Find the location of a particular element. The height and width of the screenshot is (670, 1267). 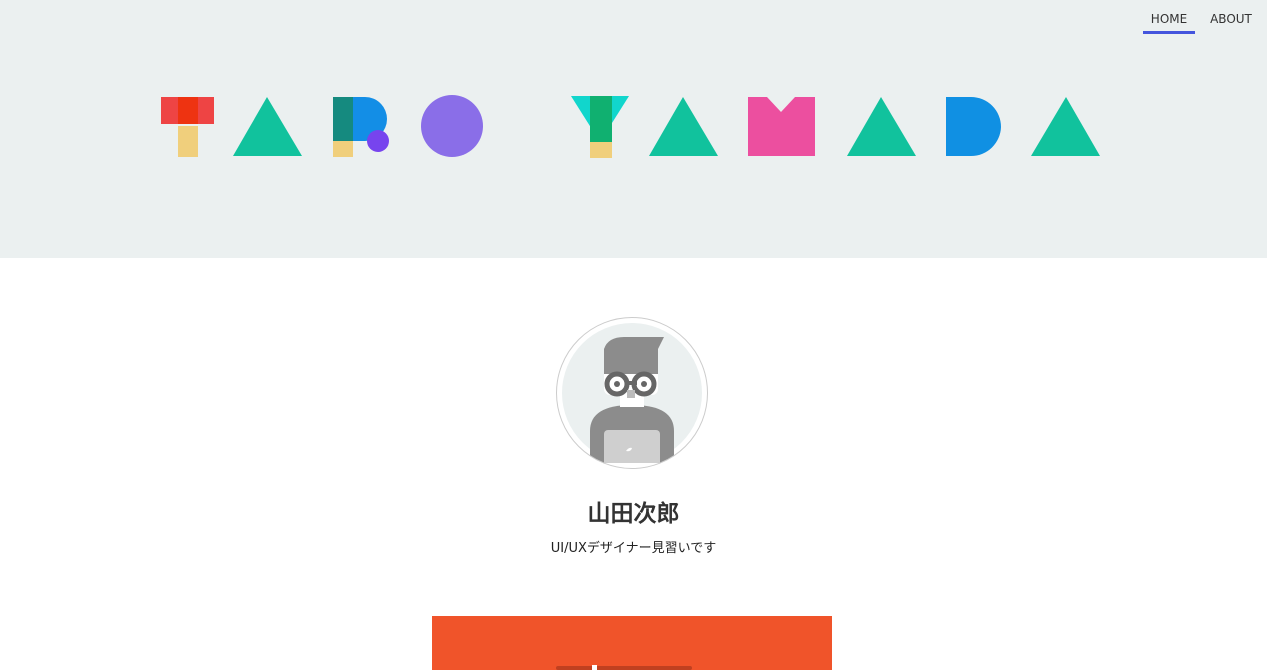

logo-letter-d is located at coordinates (973, 126).